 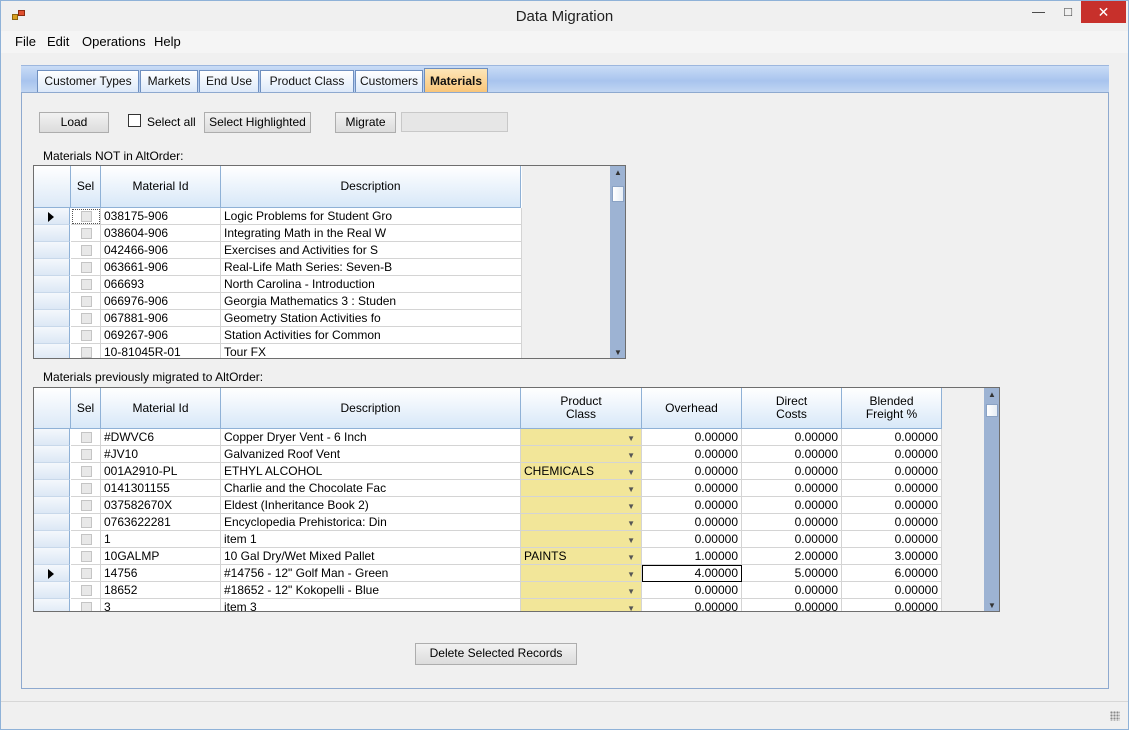 I want to click on grid2-col-overhead: Overhead, so click(x=692, y=408).